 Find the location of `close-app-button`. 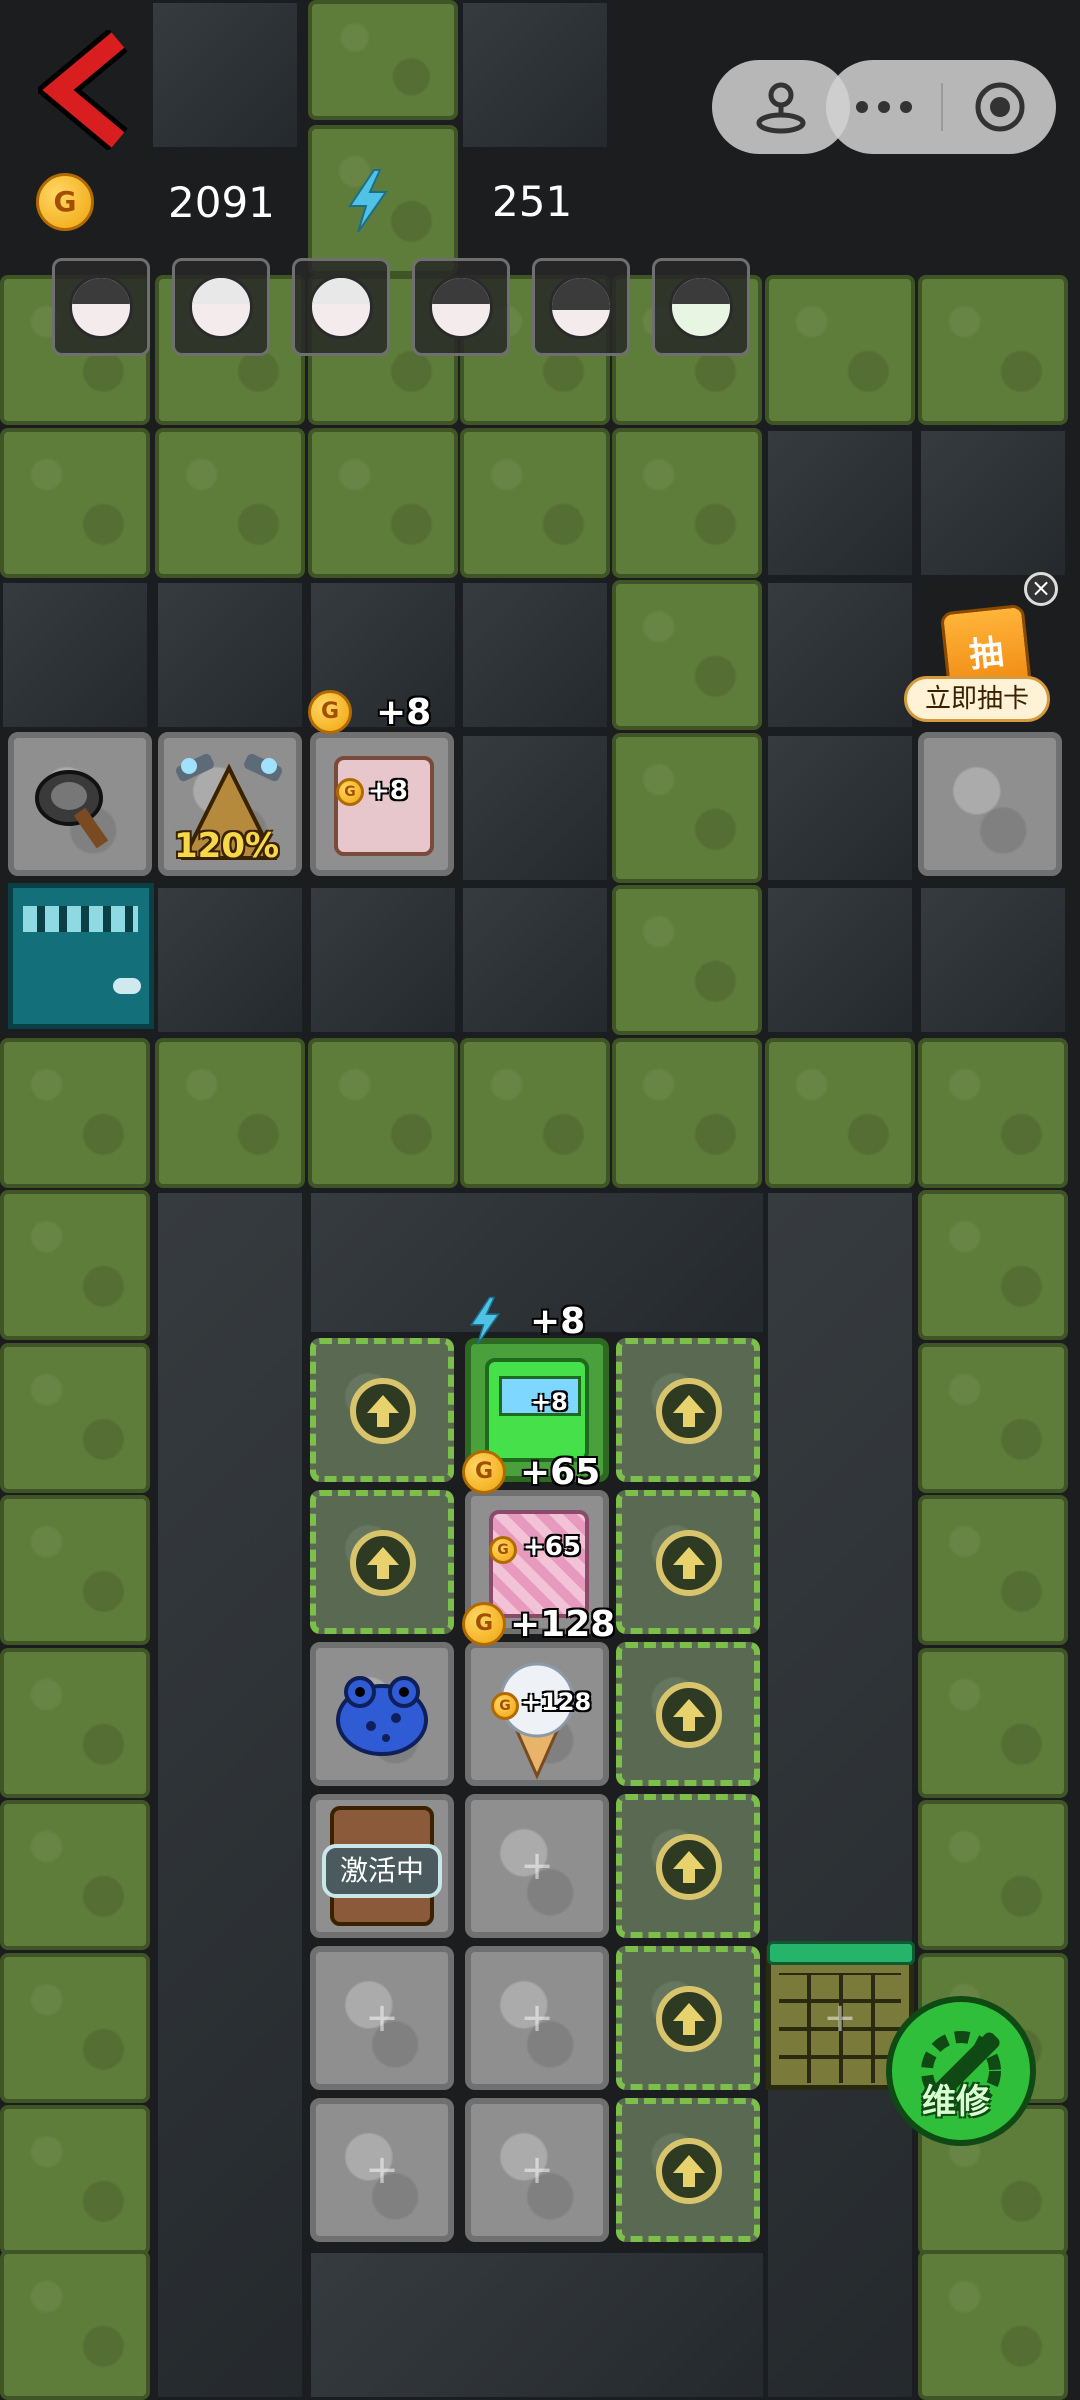

close-app-button is located at coordinates (999, 107).